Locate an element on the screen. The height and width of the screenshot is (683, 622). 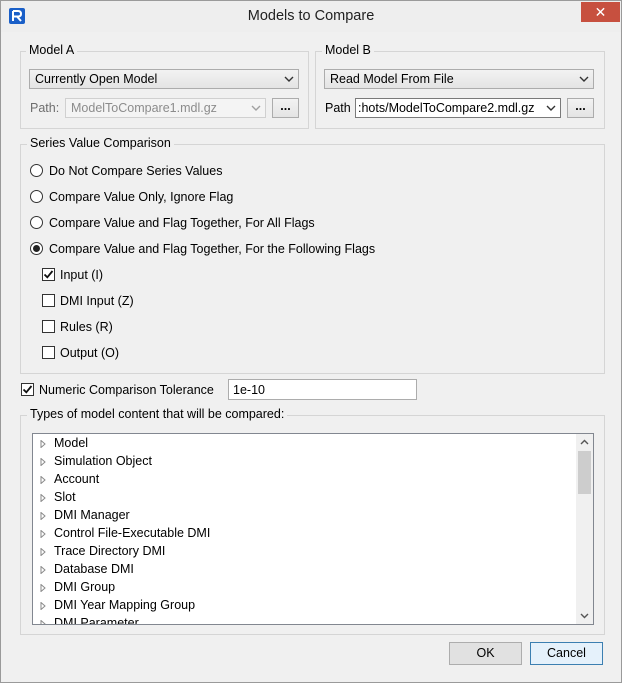
tree-item: Account is located at coordinates (305, 480).